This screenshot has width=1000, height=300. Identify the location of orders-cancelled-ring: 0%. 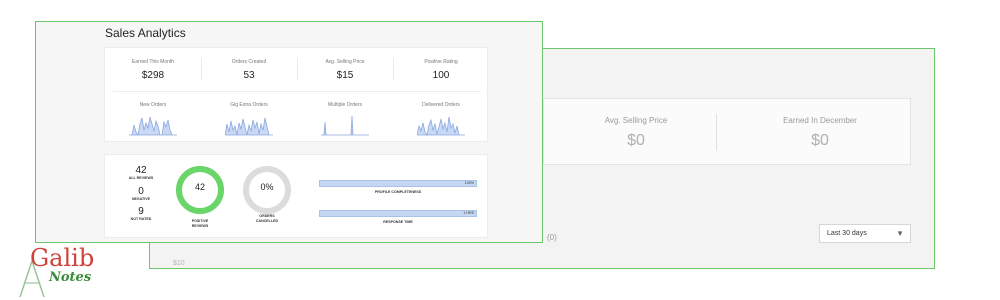
(267, 190).